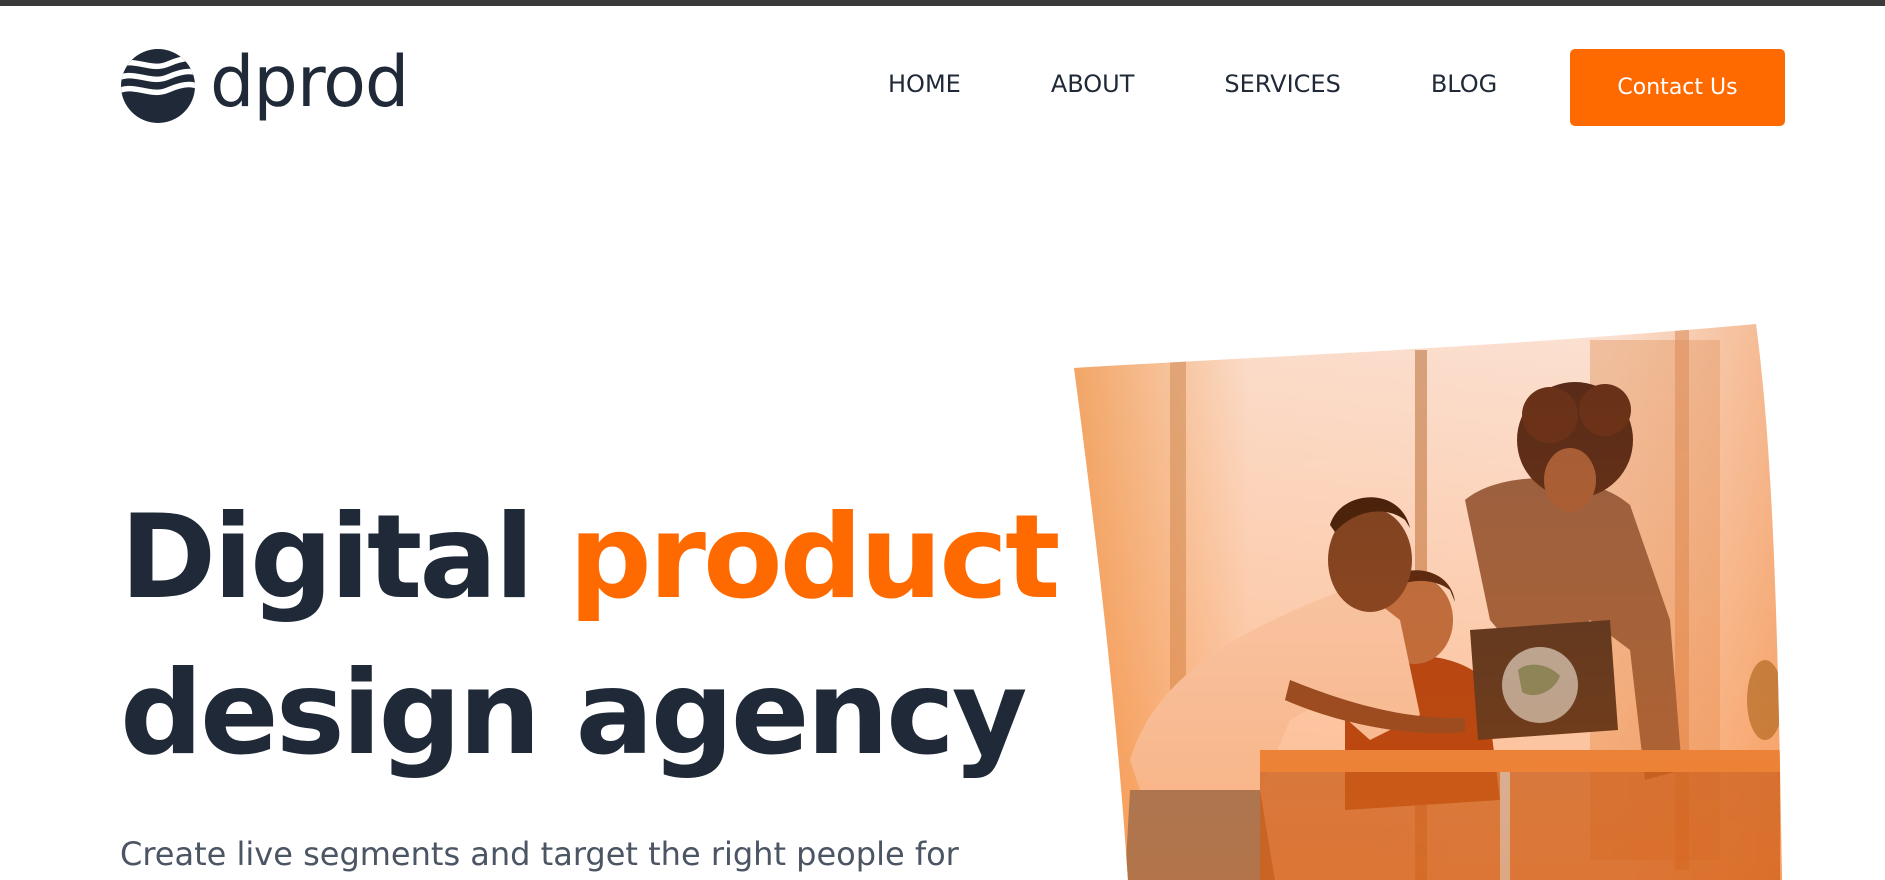  I want to click on hero-title-part1: Digital, so click(344, 557).